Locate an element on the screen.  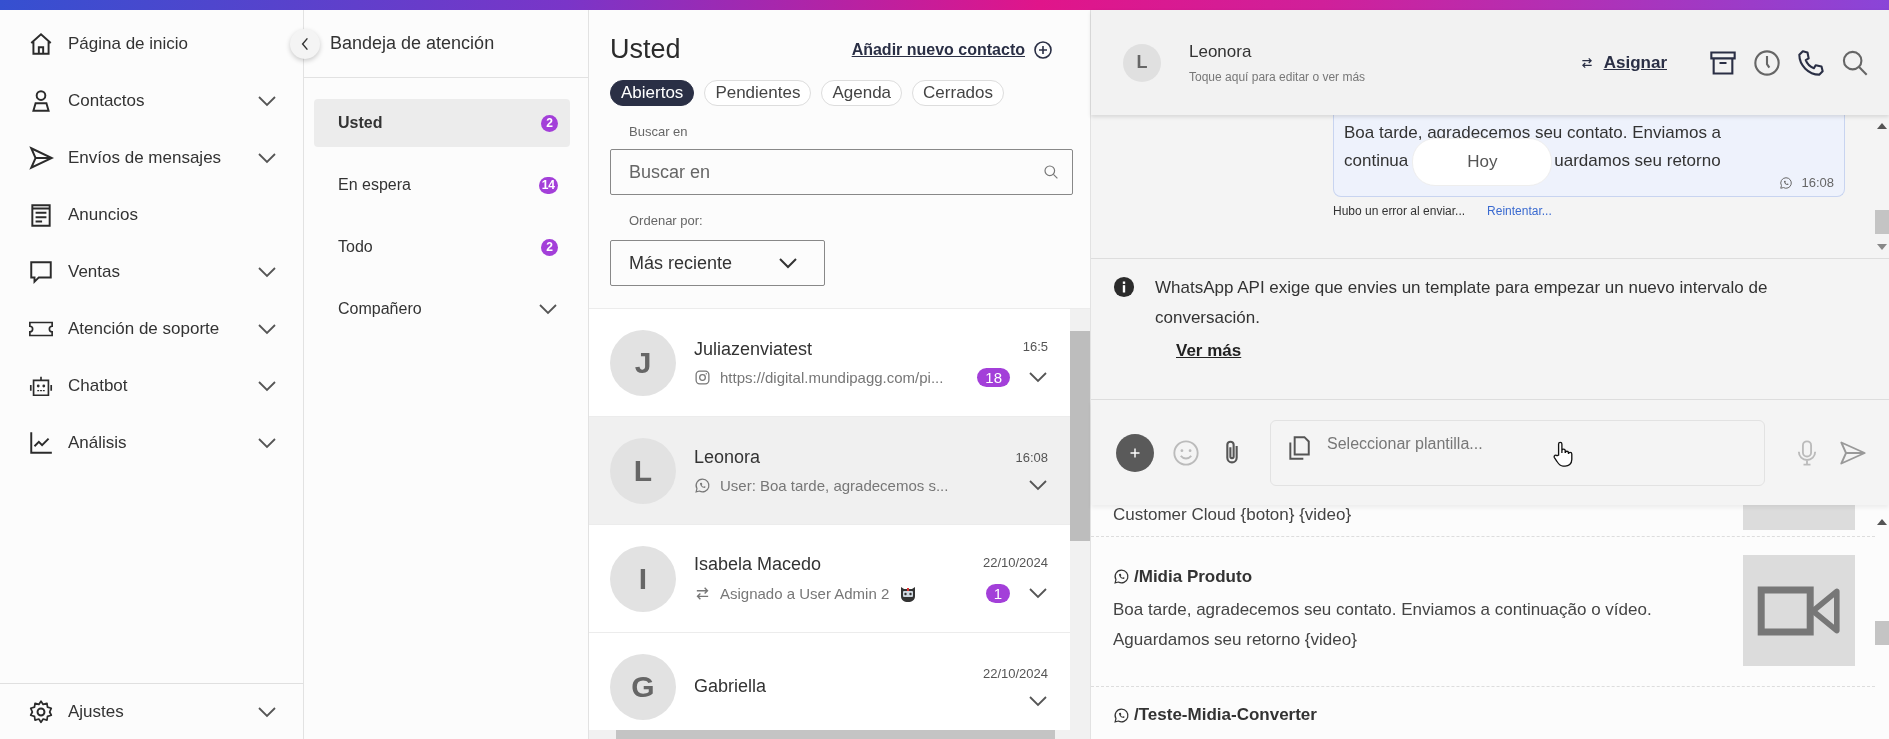
chevron-left-icon is located at coordinates (305, 43).